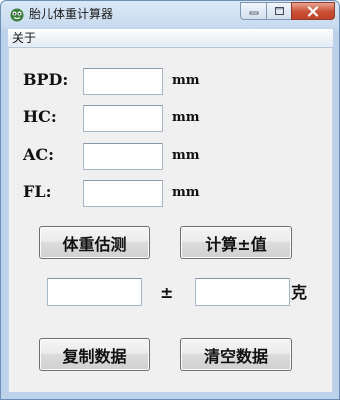  I want to click on maximize-button, so click(278, 11).